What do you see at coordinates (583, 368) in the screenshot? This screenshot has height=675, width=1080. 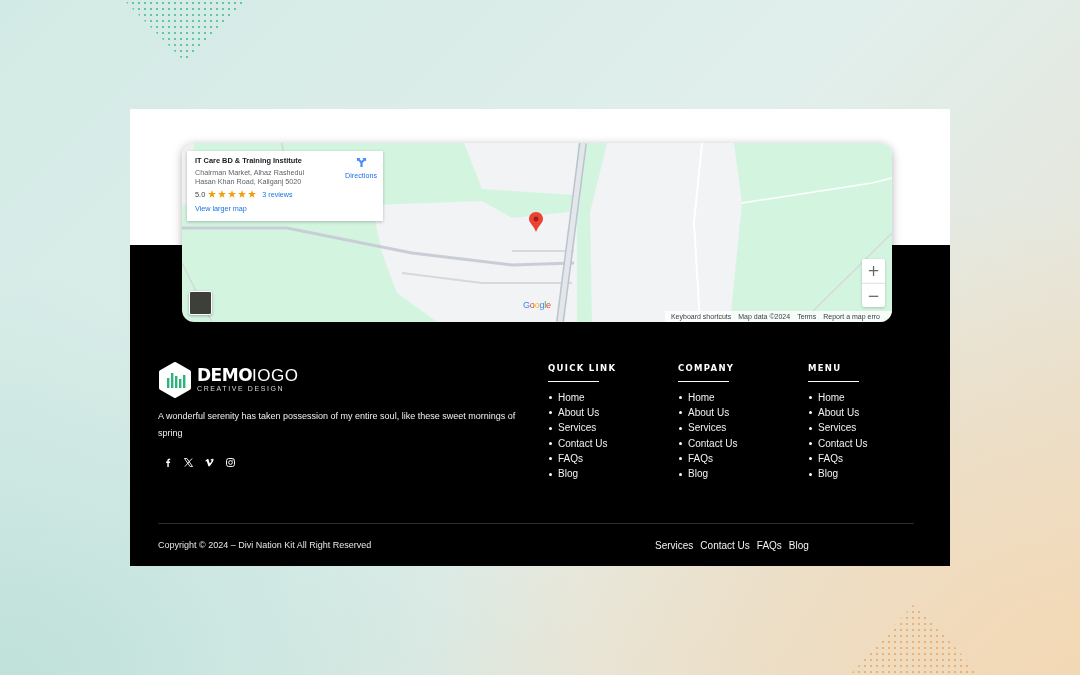 I see `column-heading: QUICK LINK` at bounding box center [583, 368].